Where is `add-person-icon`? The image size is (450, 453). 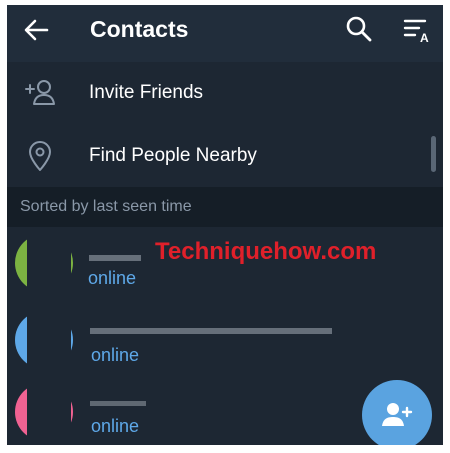
add-person-icon is located at coordinates (40, 92).